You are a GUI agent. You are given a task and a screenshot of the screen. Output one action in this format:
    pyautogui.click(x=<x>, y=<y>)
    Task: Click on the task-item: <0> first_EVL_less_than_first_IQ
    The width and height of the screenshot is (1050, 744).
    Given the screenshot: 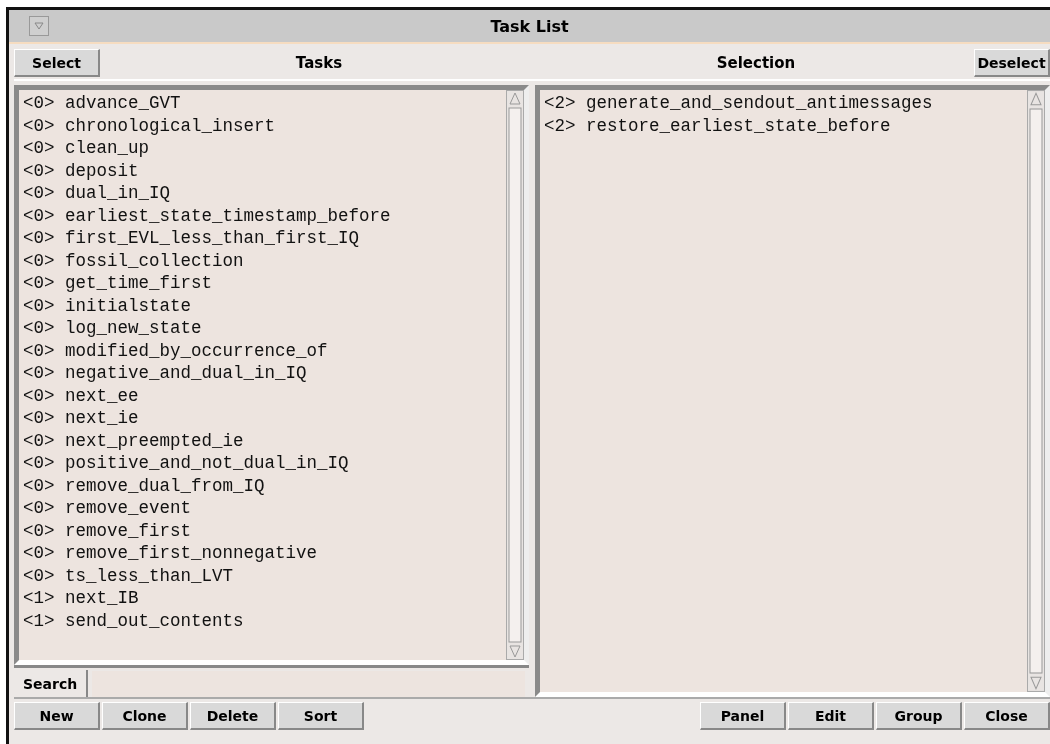 What is the action you would take?
    pyautogui.click(x=264, y=238)
    